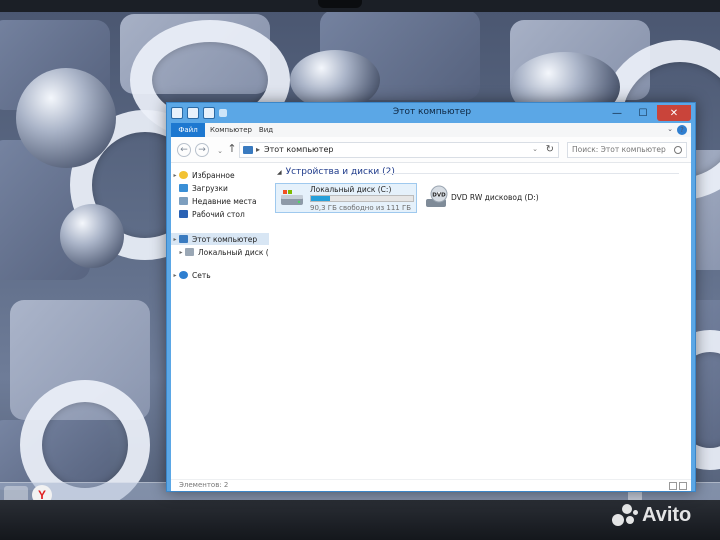 This screenshot has width=720, height=540. What do you see at coordinates (670, 130) in the screenshot?
I see `expand-ribbon-icon: ⌄` at bounding box center [670, 130].